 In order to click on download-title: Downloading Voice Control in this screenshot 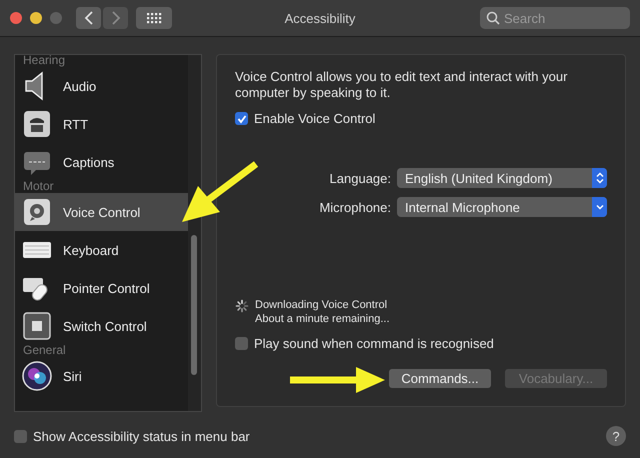, I will do `click(321, 305)`.